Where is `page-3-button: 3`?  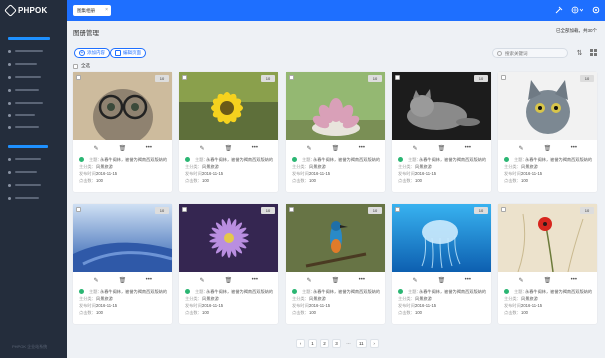 page-3-button: 3 is located at coordinates (336, 343).